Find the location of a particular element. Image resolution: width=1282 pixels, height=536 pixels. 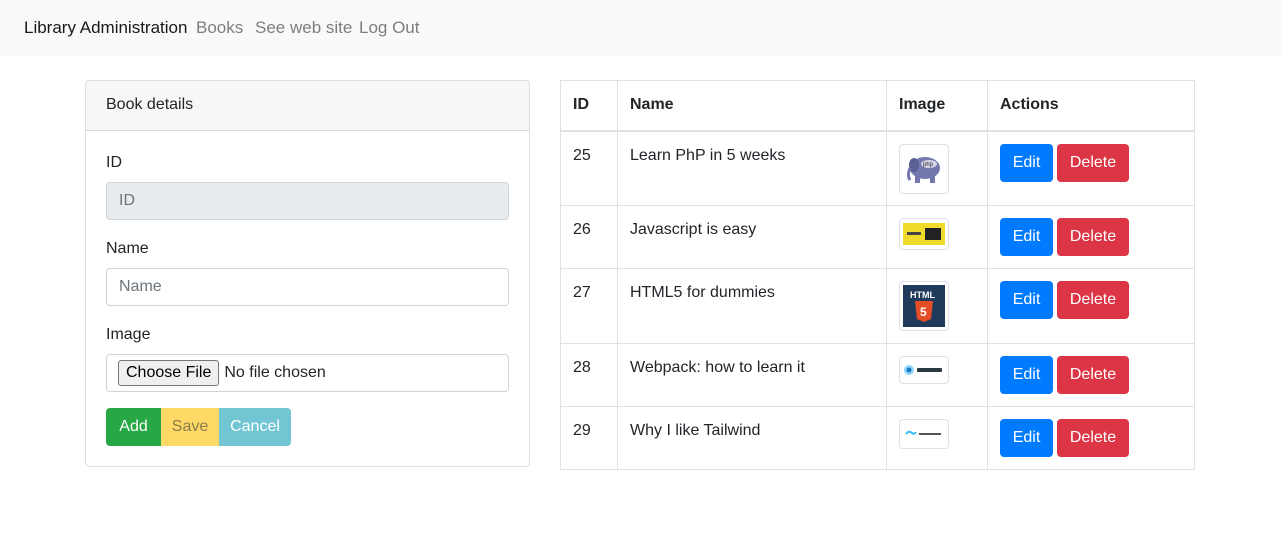

save-button: Save is located at coordinates (190, 427).